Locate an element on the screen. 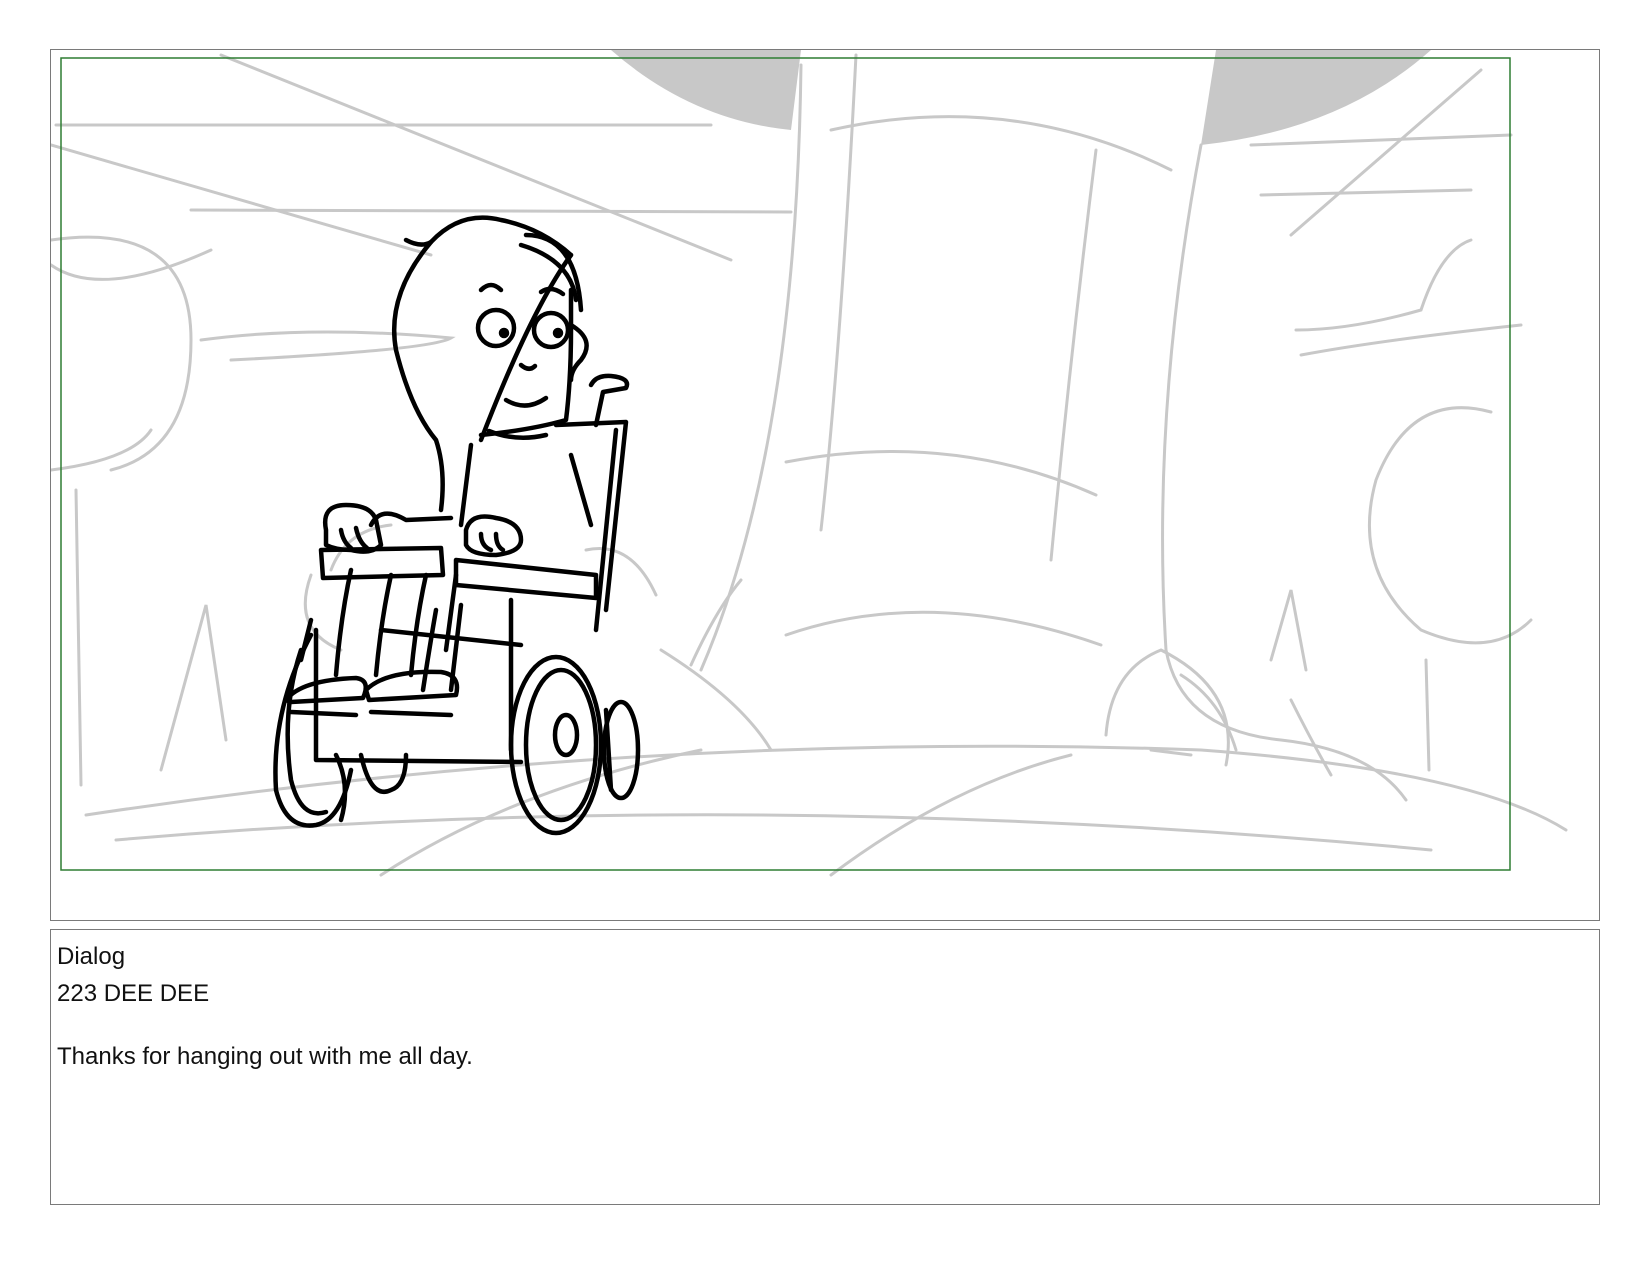  dialog-speaker: 223 DEE DEE is located at coordinates (133, 993).